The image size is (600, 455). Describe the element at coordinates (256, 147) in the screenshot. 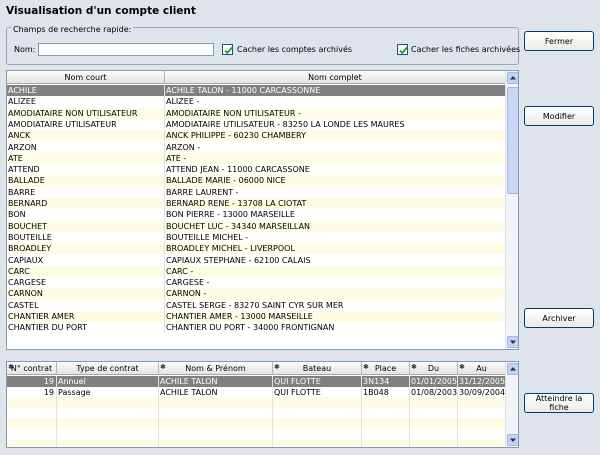

I see `client-row: ARZON ARZON -` at that location.